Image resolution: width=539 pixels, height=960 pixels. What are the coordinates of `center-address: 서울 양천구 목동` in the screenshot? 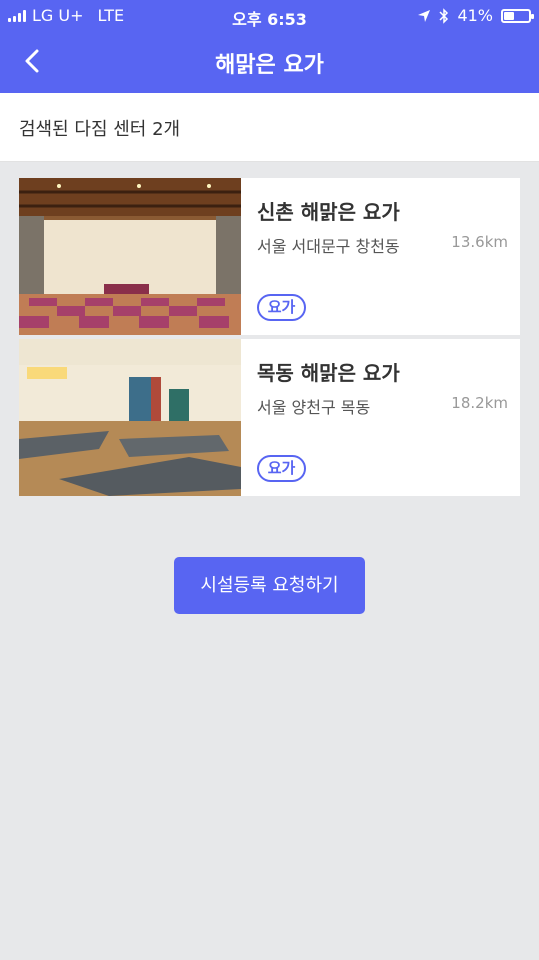 It's located at (314, 407).